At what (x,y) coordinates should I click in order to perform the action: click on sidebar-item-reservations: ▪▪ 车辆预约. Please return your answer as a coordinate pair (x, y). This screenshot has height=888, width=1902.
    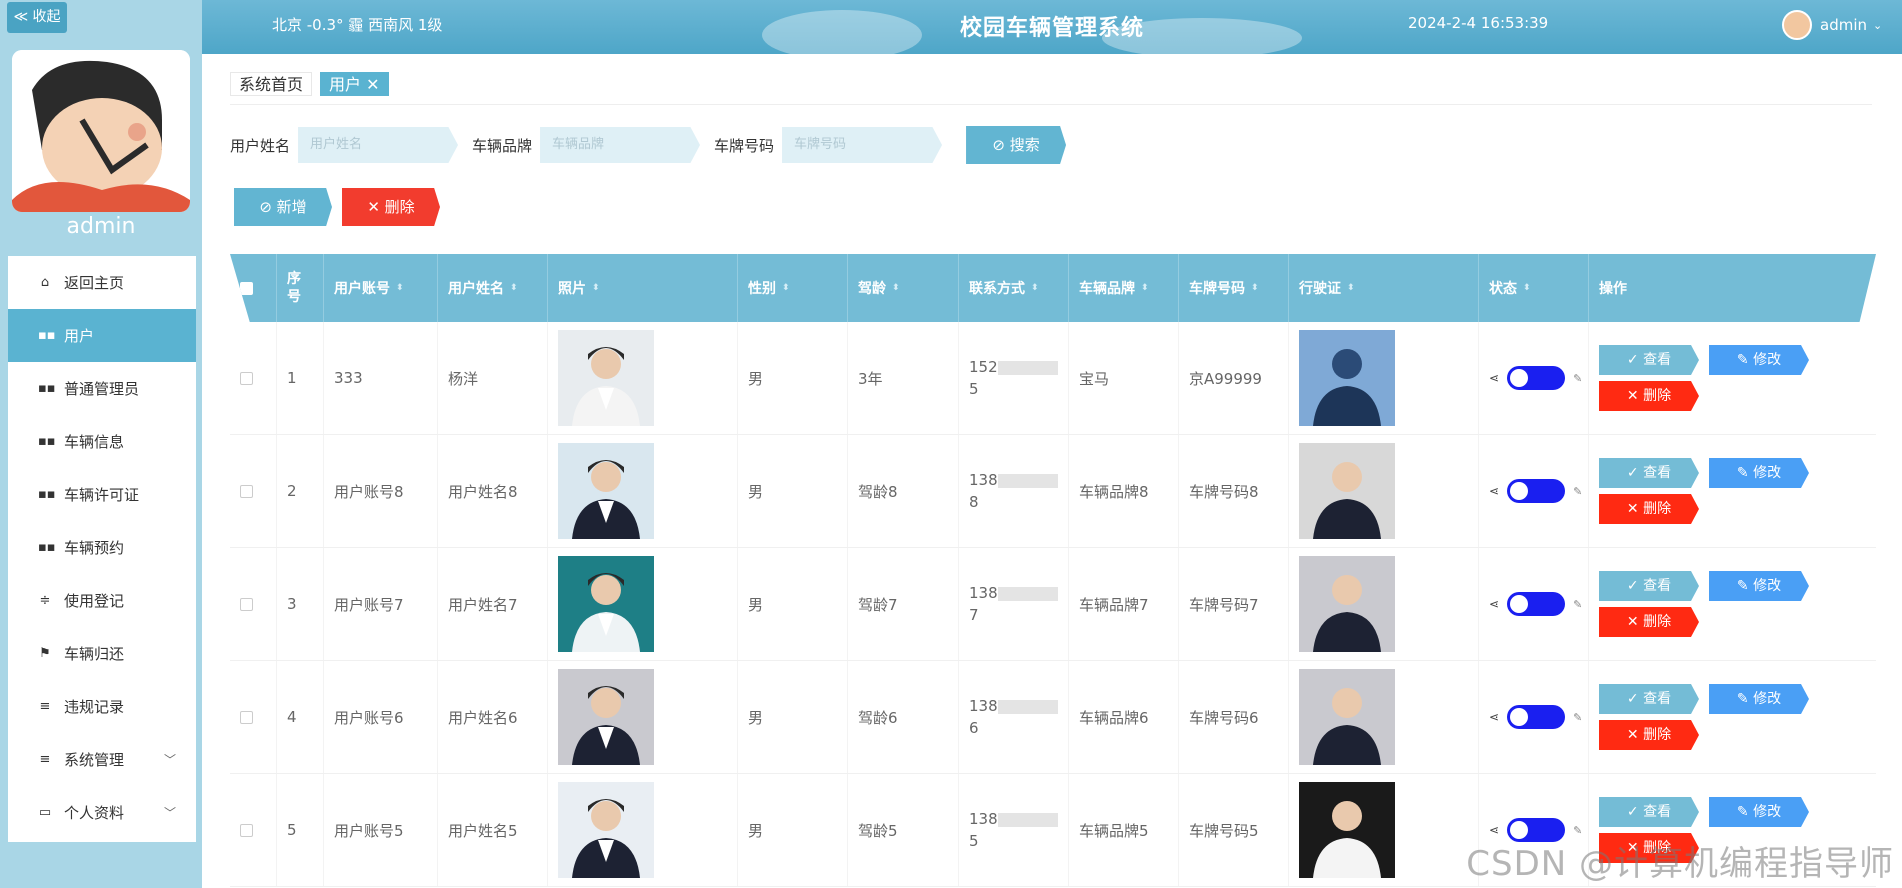
    Looking at the image, I should click on (102, 547).